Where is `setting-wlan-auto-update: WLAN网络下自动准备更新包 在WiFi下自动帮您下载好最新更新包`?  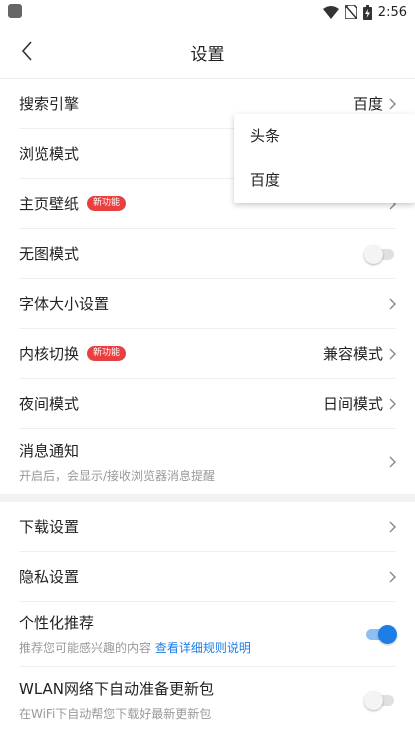 setting-wlan-auto-update: WLAN网络下自动准备更新包 在WiFi下自动帮您下载好最新更新包 is located at coordinates (207, 699).